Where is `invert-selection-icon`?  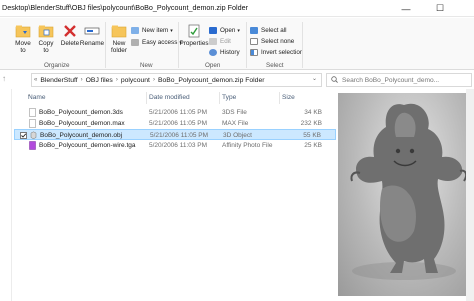
invert-selection-icon is located at coordinates (254, 52).